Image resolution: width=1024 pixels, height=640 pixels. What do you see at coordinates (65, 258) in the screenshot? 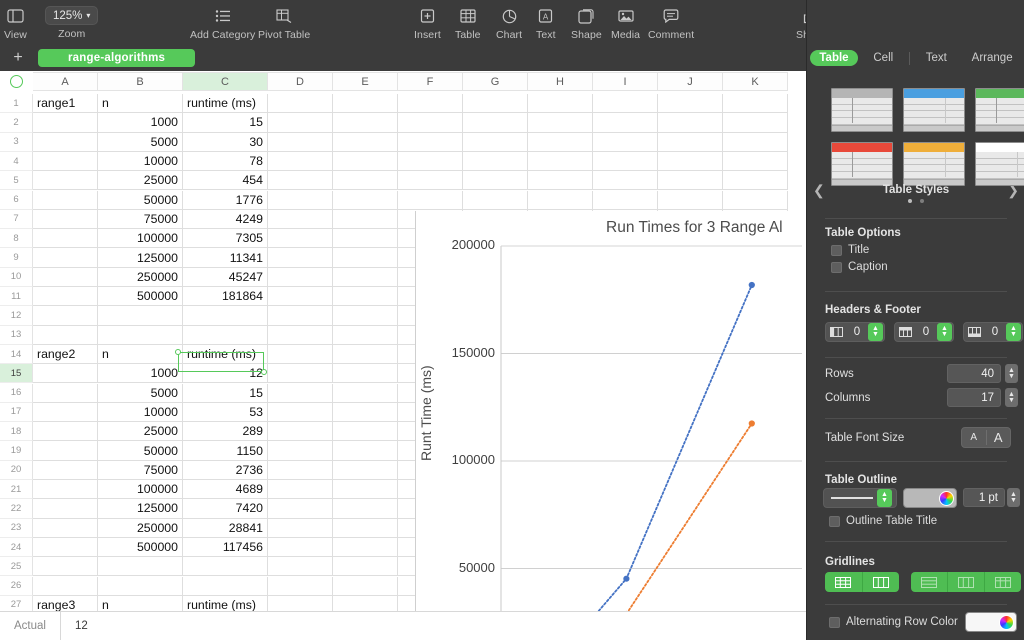
I see `cell-A9` at bounding box center [65, 258].